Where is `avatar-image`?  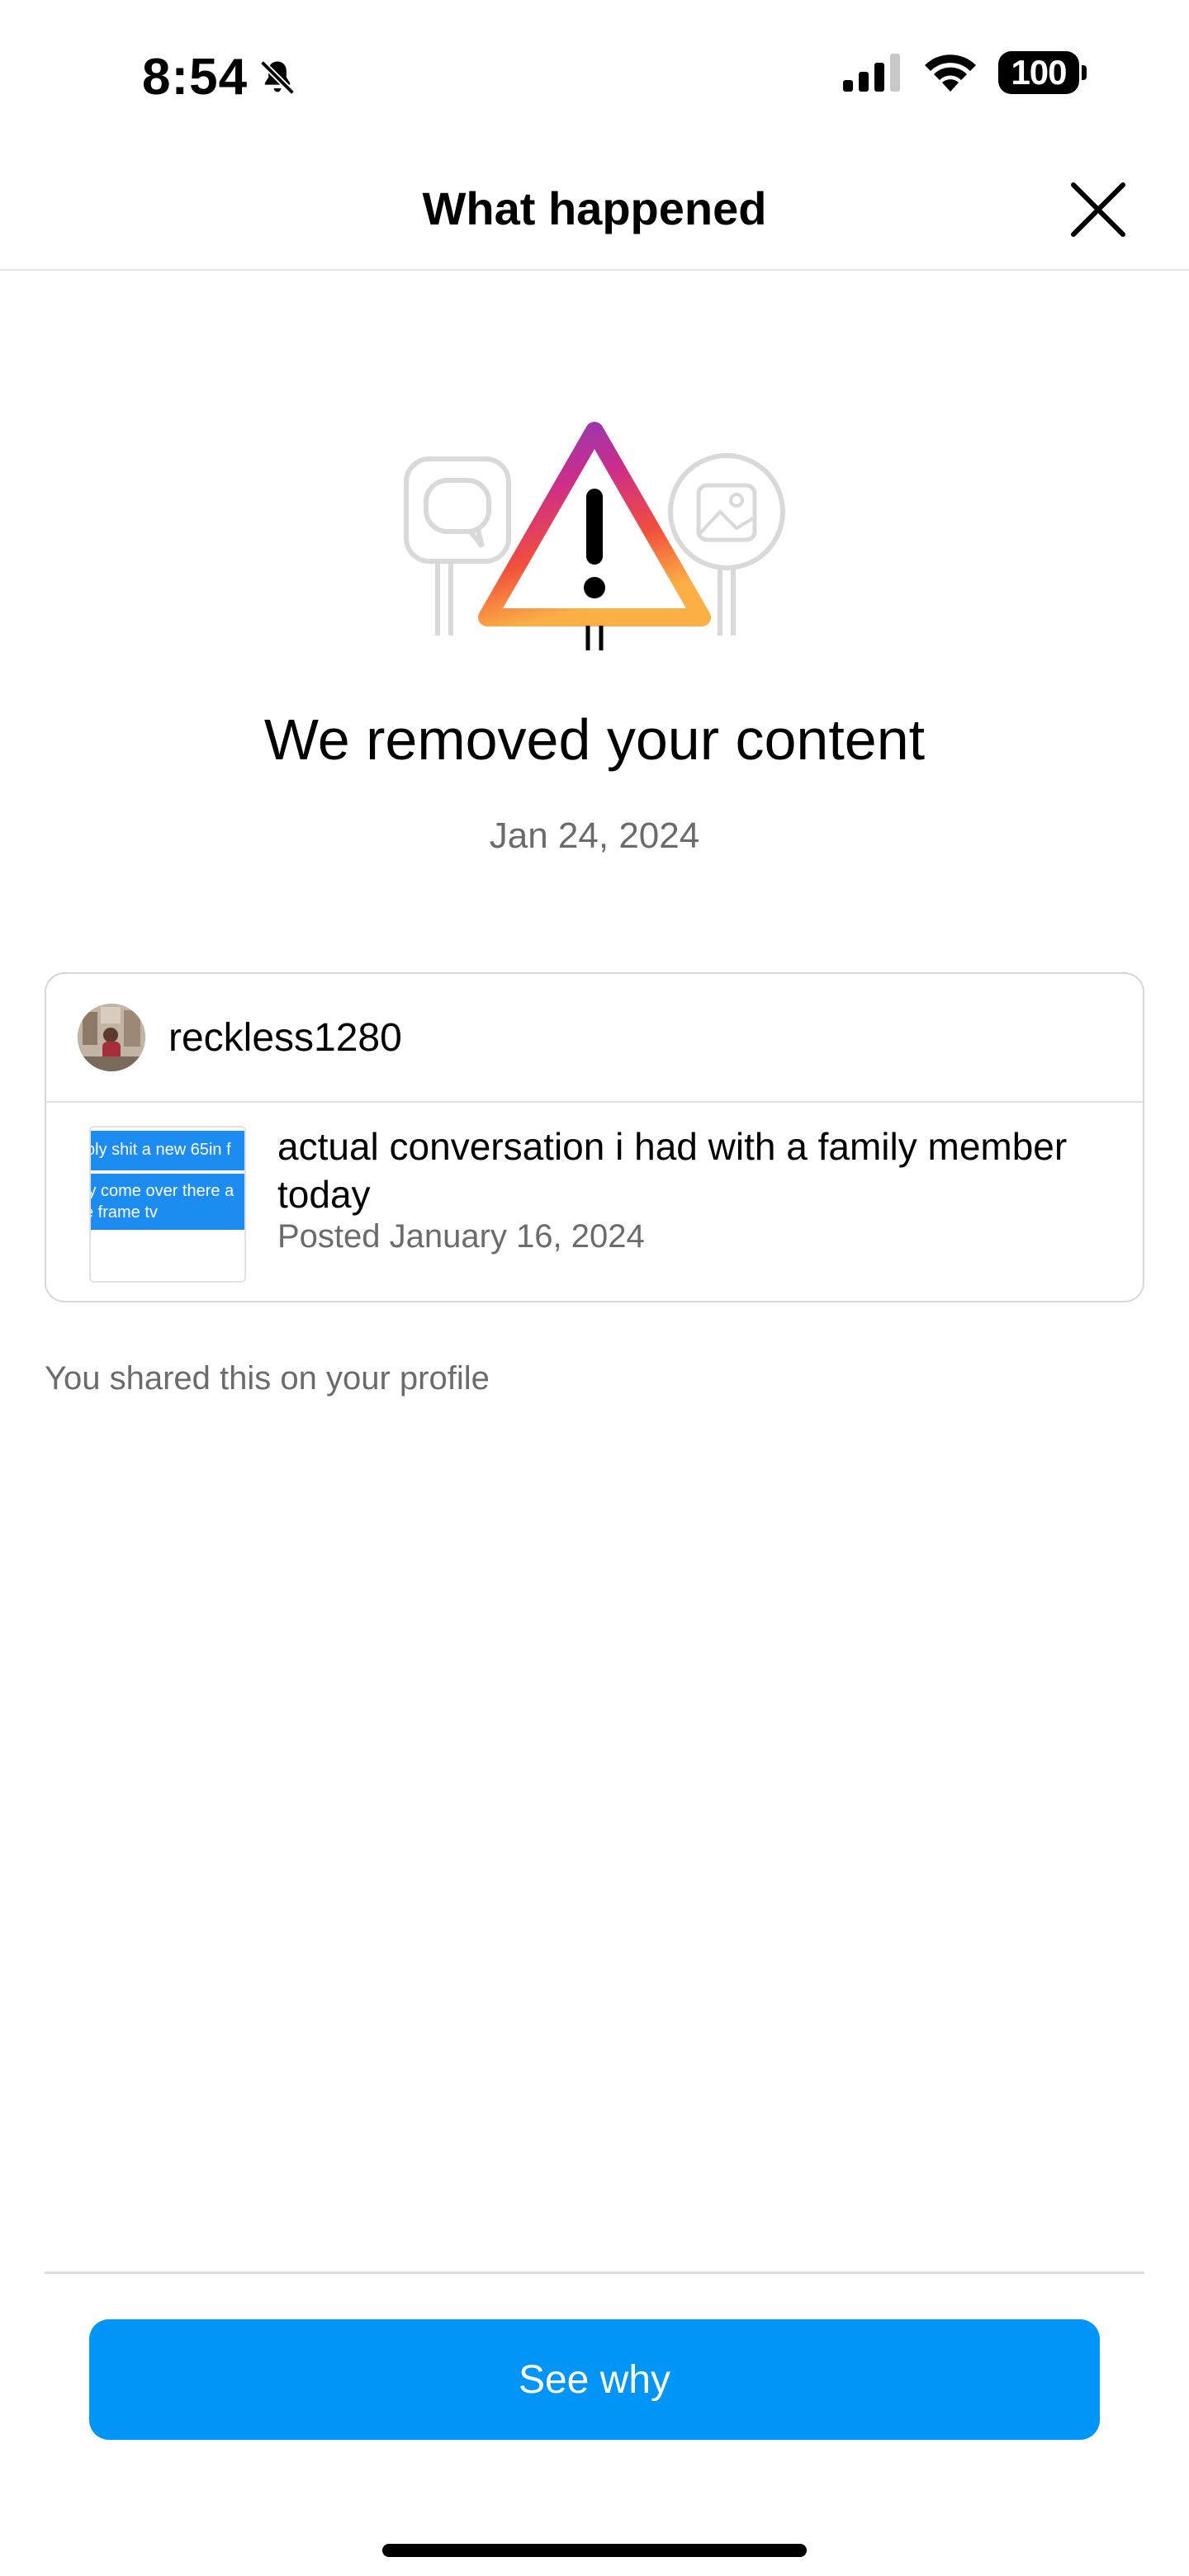
avatar-image is located at coordinates (111, 1037).